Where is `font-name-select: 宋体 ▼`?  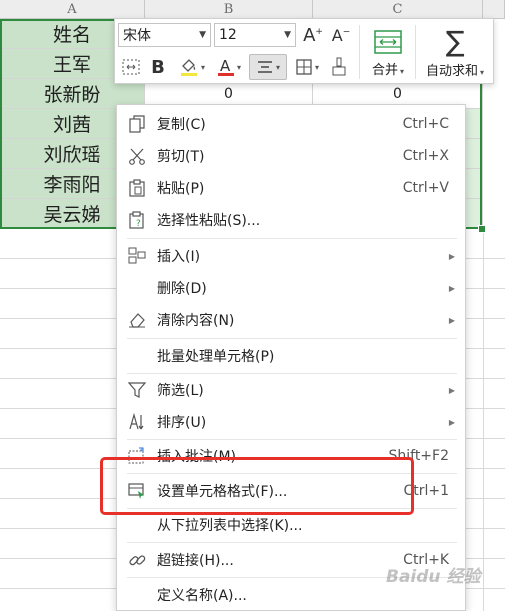 font-name-select: 宋体 ▼ is located at coordinates (164, 35).